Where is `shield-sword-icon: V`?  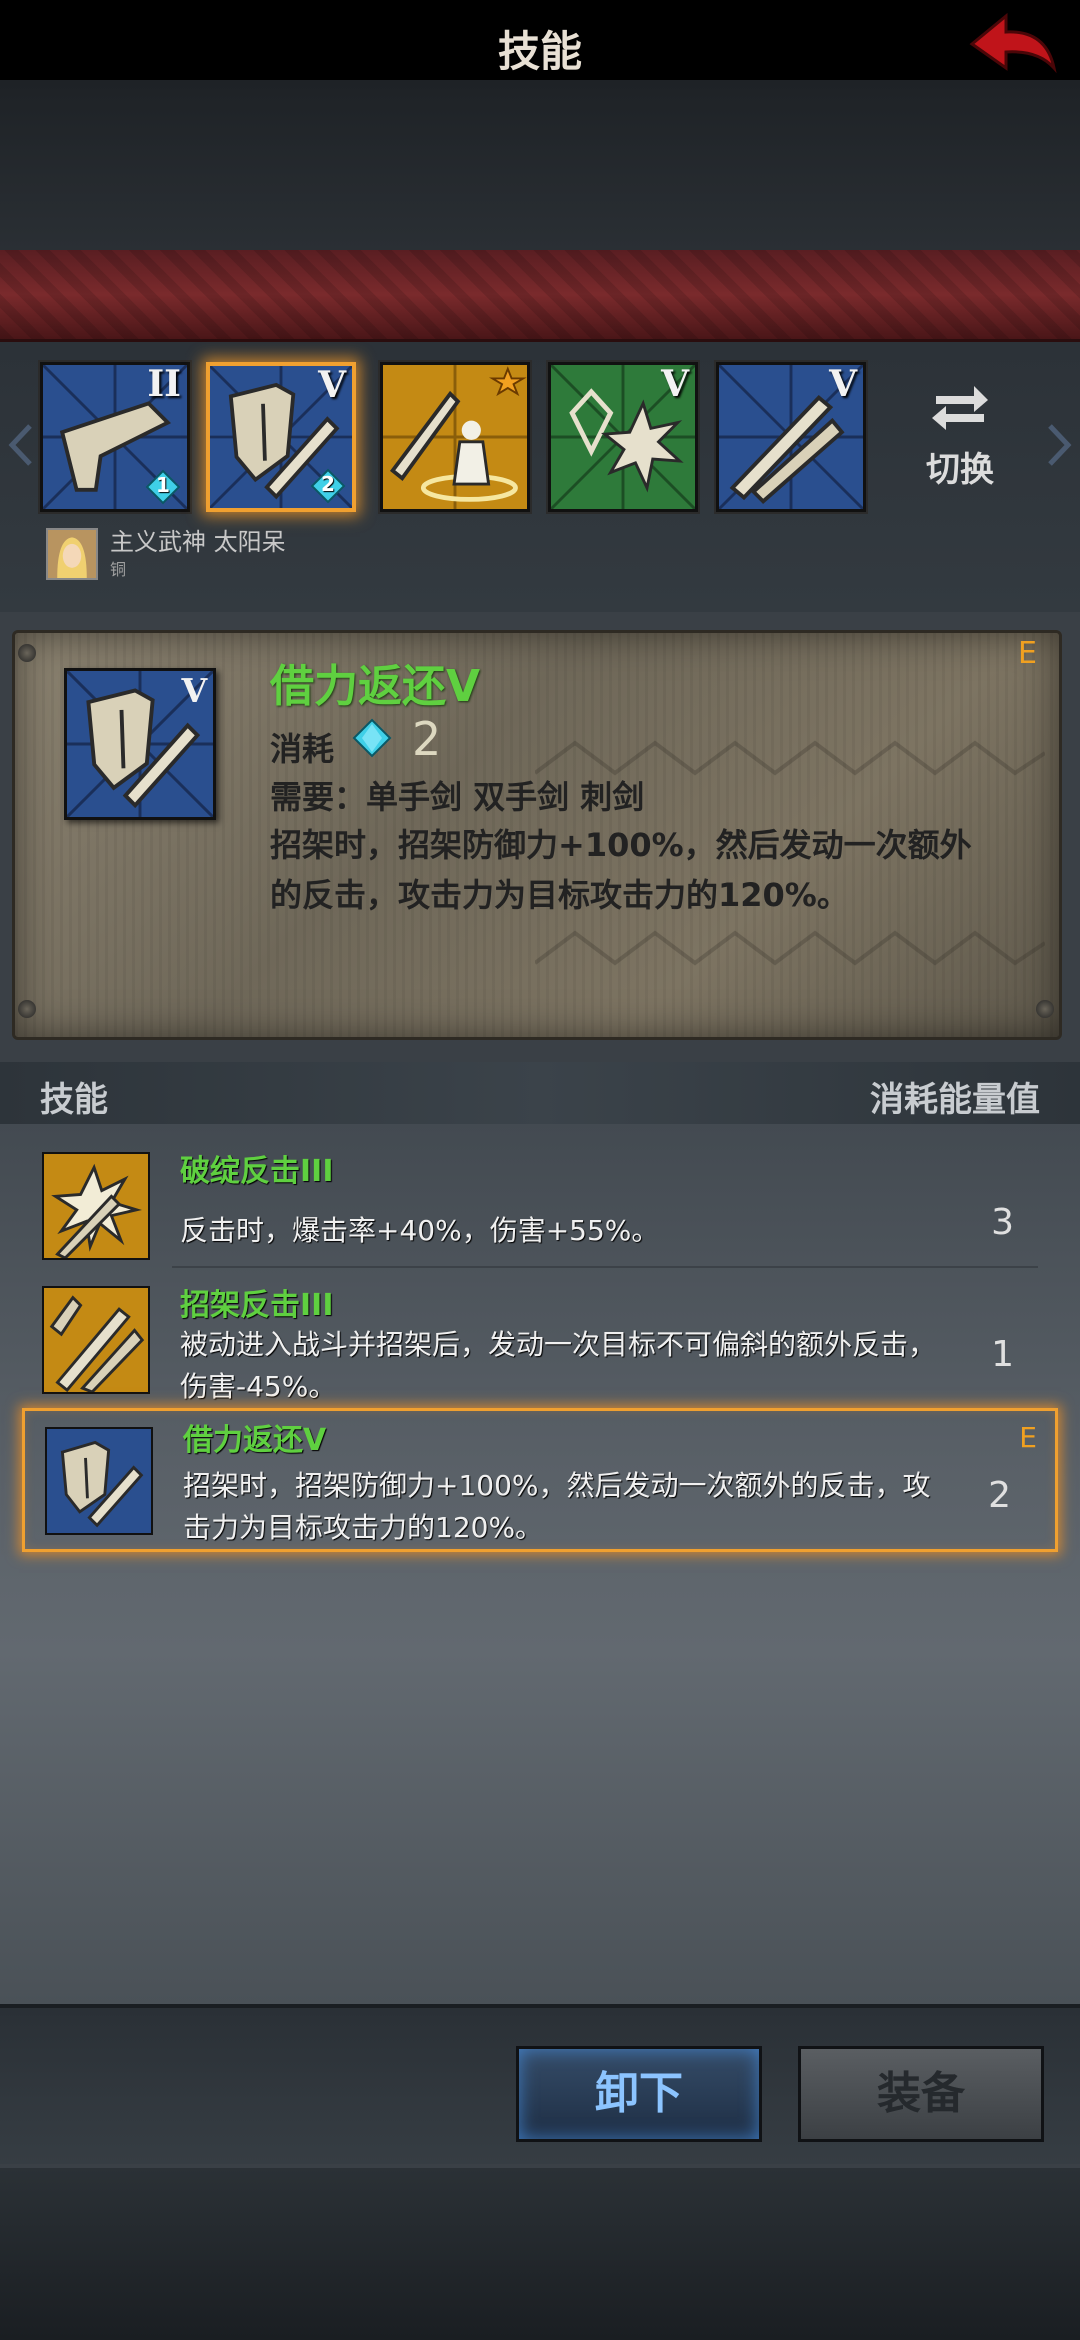
shield-sword-icon: V is located at coordinates (140, 744).